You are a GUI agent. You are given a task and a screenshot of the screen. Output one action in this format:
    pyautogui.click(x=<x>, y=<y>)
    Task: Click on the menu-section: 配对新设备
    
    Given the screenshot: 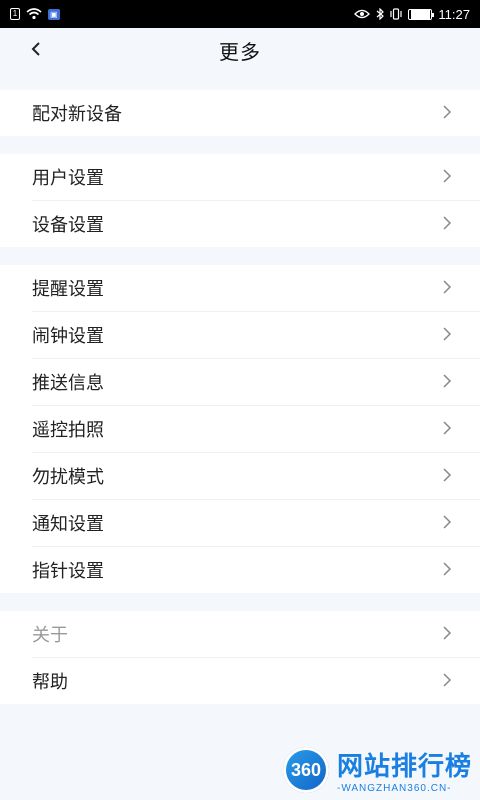 What is the action you would take?
    pyautogui.click(x=240, y=113)
    